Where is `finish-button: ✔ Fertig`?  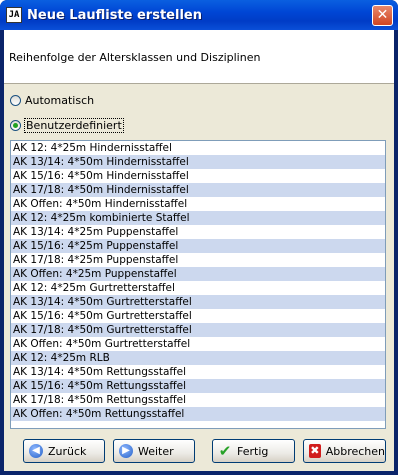 finish-button: ✔ Fertig is located at coordinates (253, 451).